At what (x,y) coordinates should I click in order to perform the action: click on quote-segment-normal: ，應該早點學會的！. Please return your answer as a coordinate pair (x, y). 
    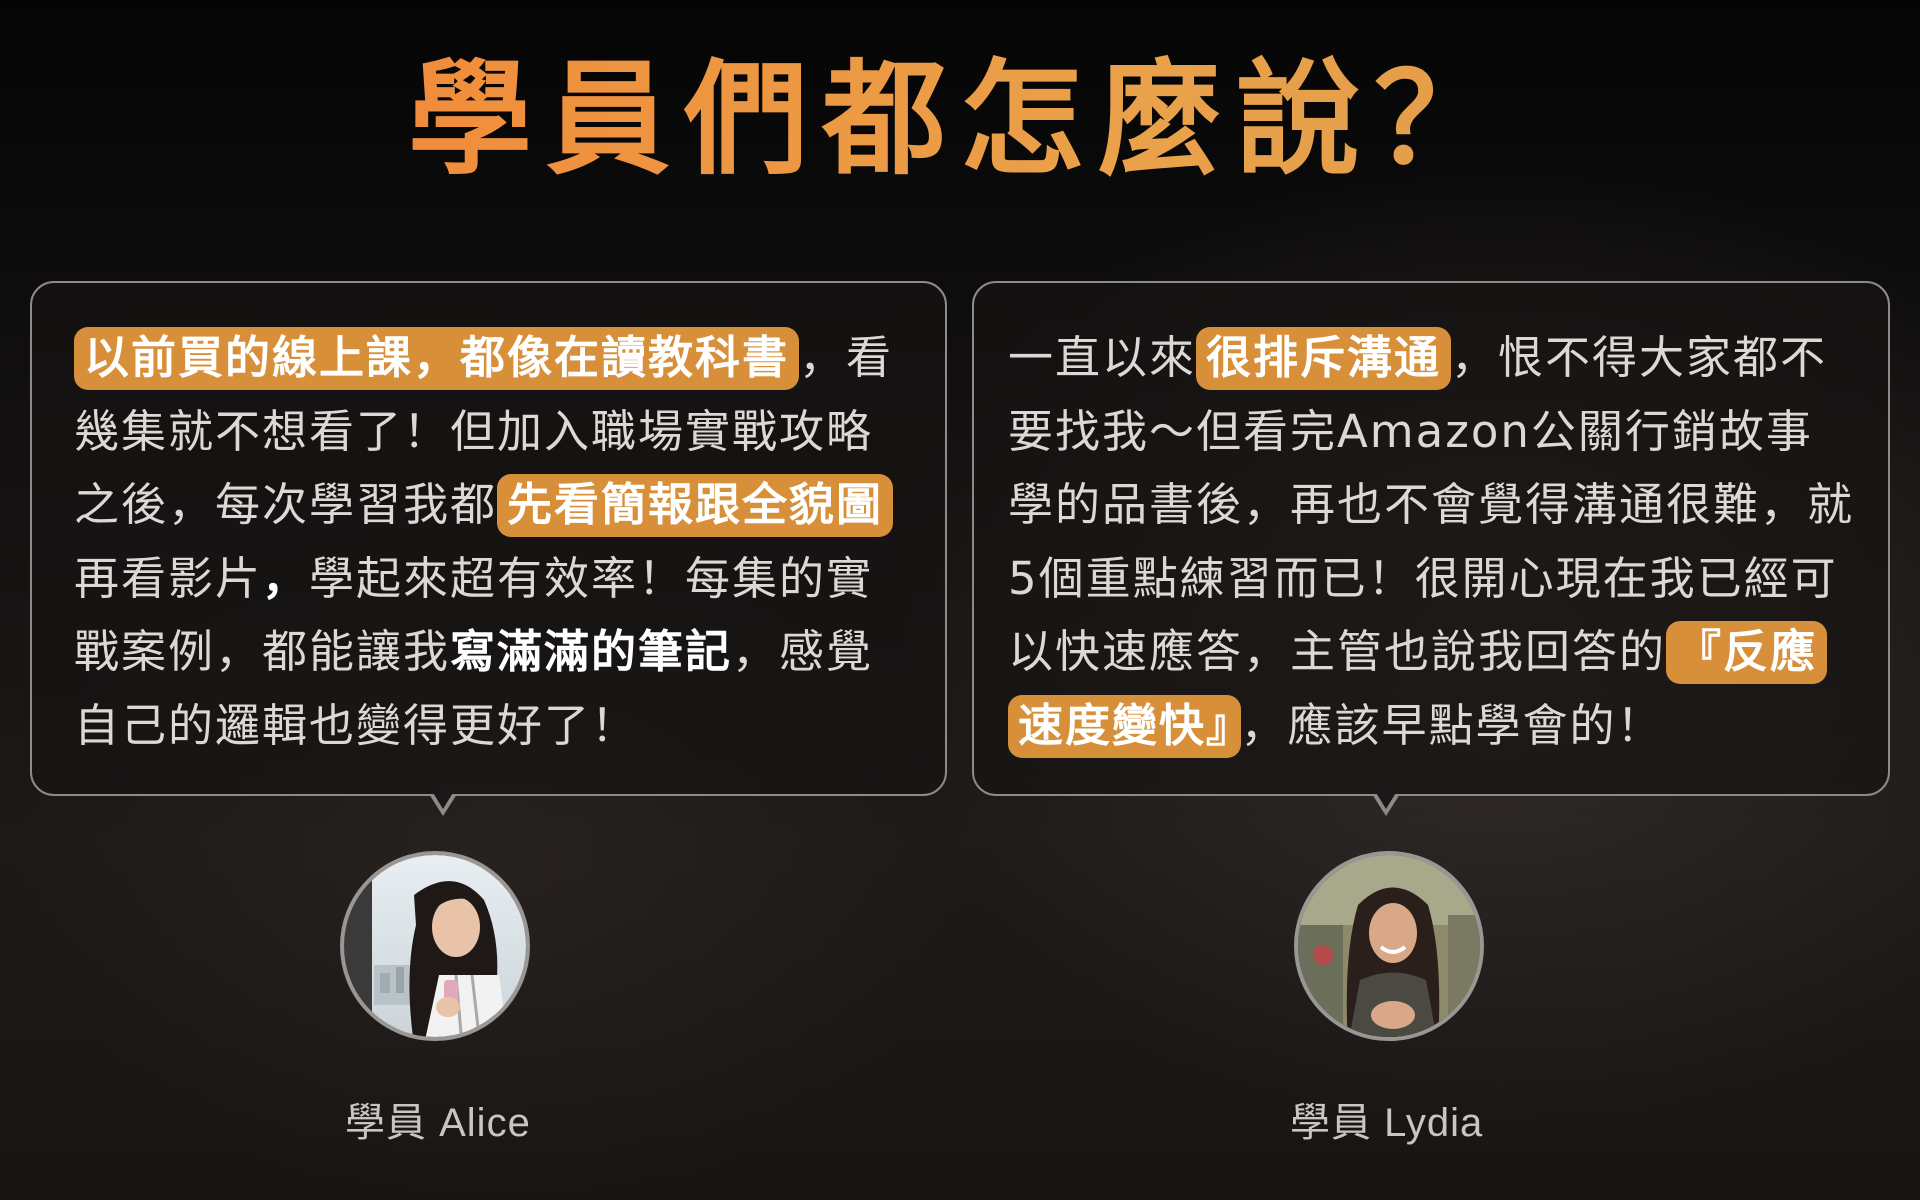
    Looking at the image, I should click on (1452, 725).